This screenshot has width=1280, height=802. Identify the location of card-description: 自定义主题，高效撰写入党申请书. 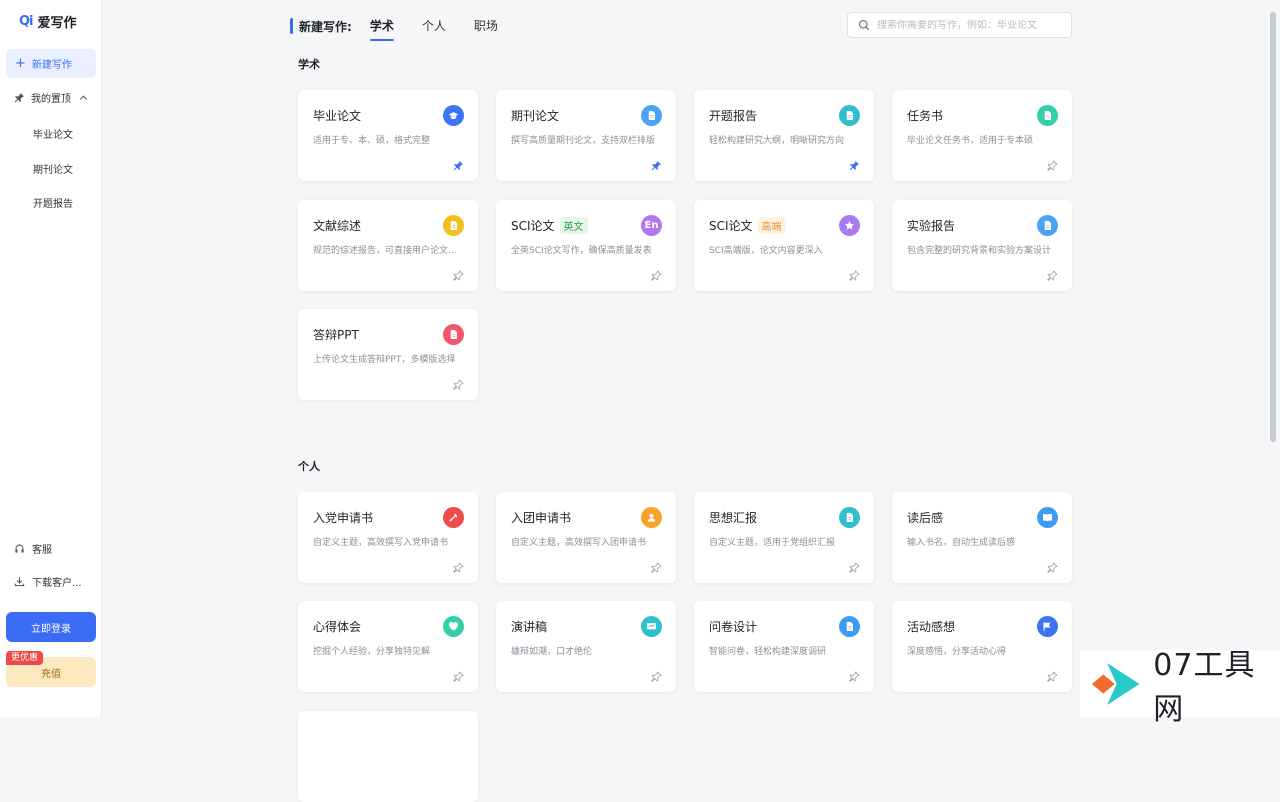
(381, 543).